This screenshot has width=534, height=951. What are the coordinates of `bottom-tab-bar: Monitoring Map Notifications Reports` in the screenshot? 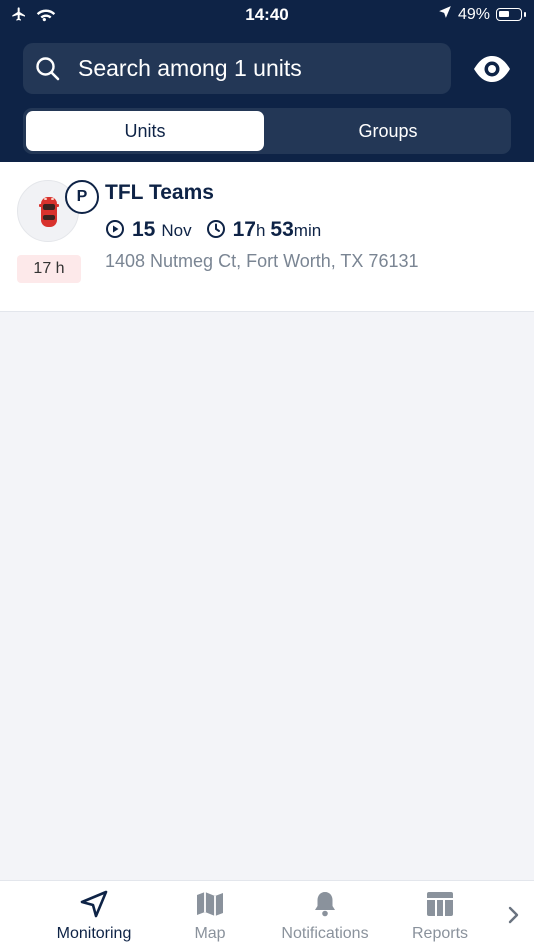 It's located at (267, 915).